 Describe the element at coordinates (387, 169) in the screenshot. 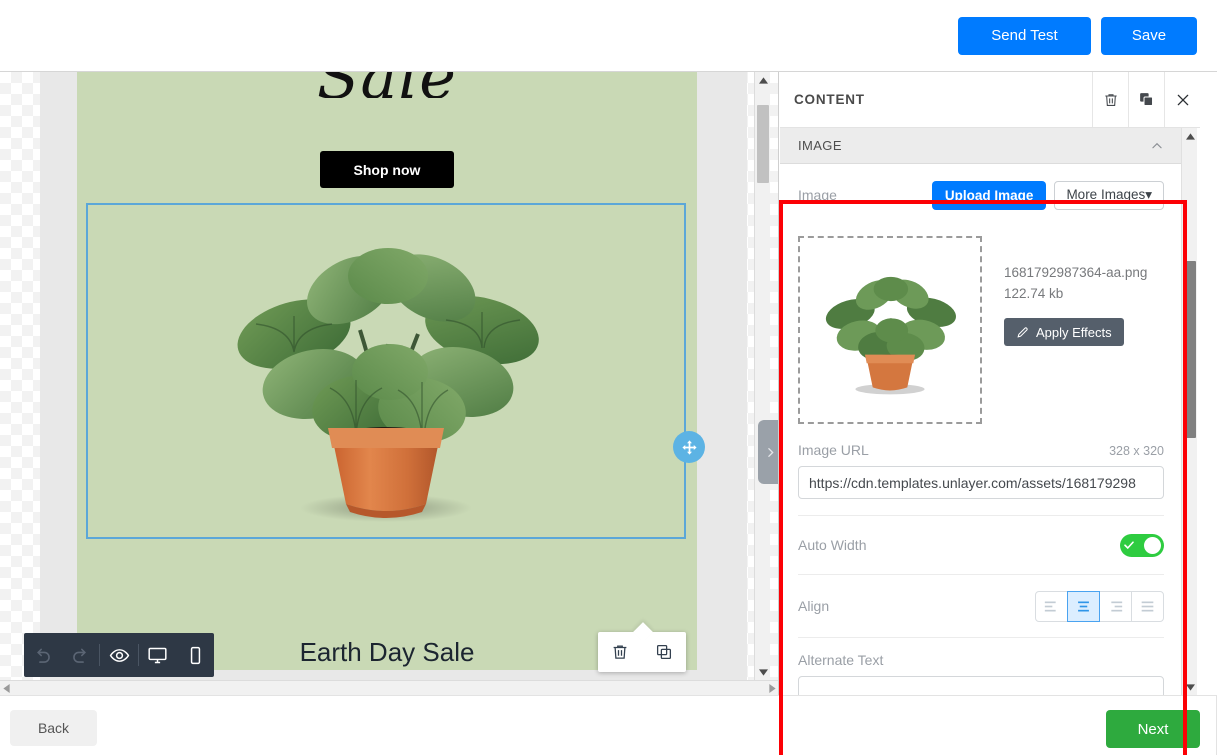

I see `shop-now-button: Shop now` at that location.